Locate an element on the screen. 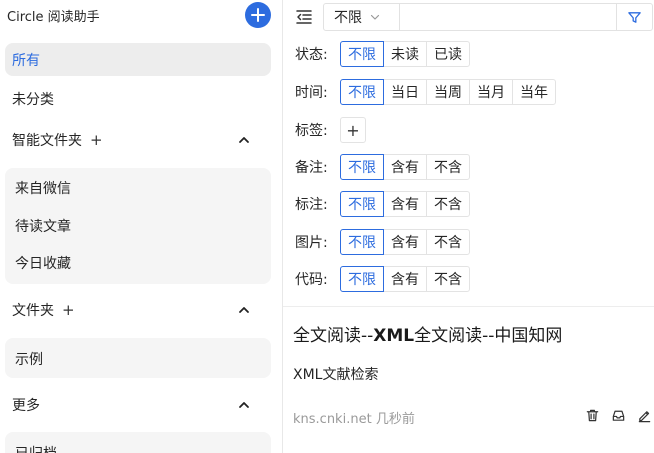 The width and height of the screenshot is (654, 453). highlights-option-has: 含有 is located at coordinates (405, 204).